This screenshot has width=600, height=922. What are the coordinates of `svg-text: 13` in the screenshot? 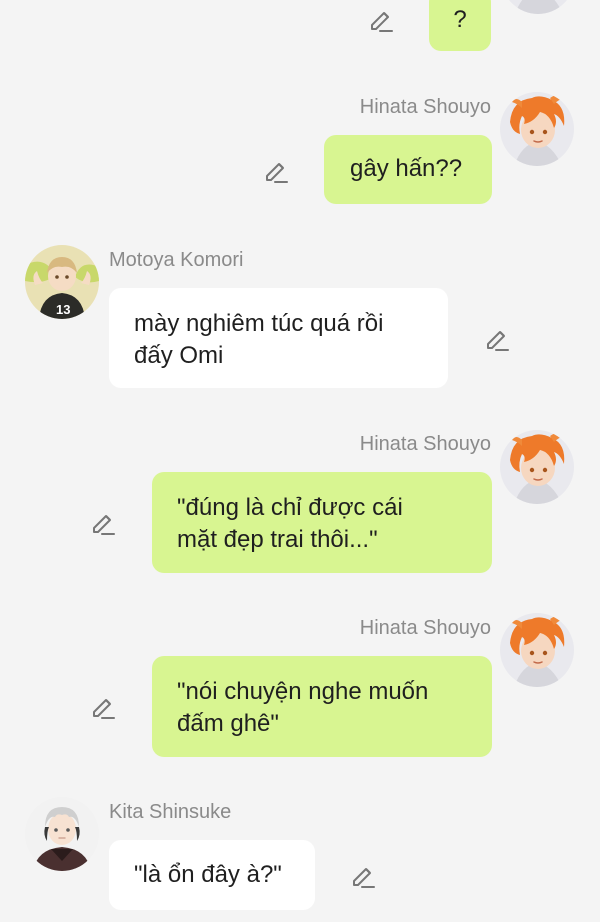 It's located at (63, 309).